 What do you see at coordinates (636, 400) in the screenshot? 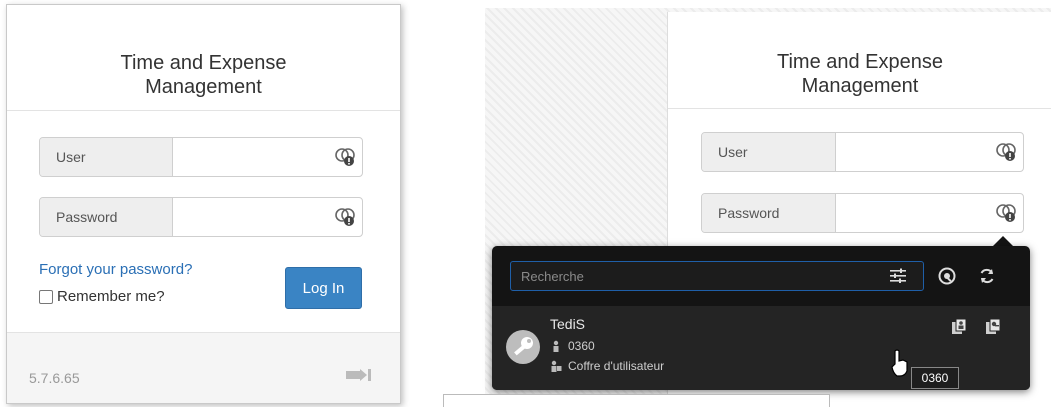
I see `underlying-element` at bounding box center [636, 400].